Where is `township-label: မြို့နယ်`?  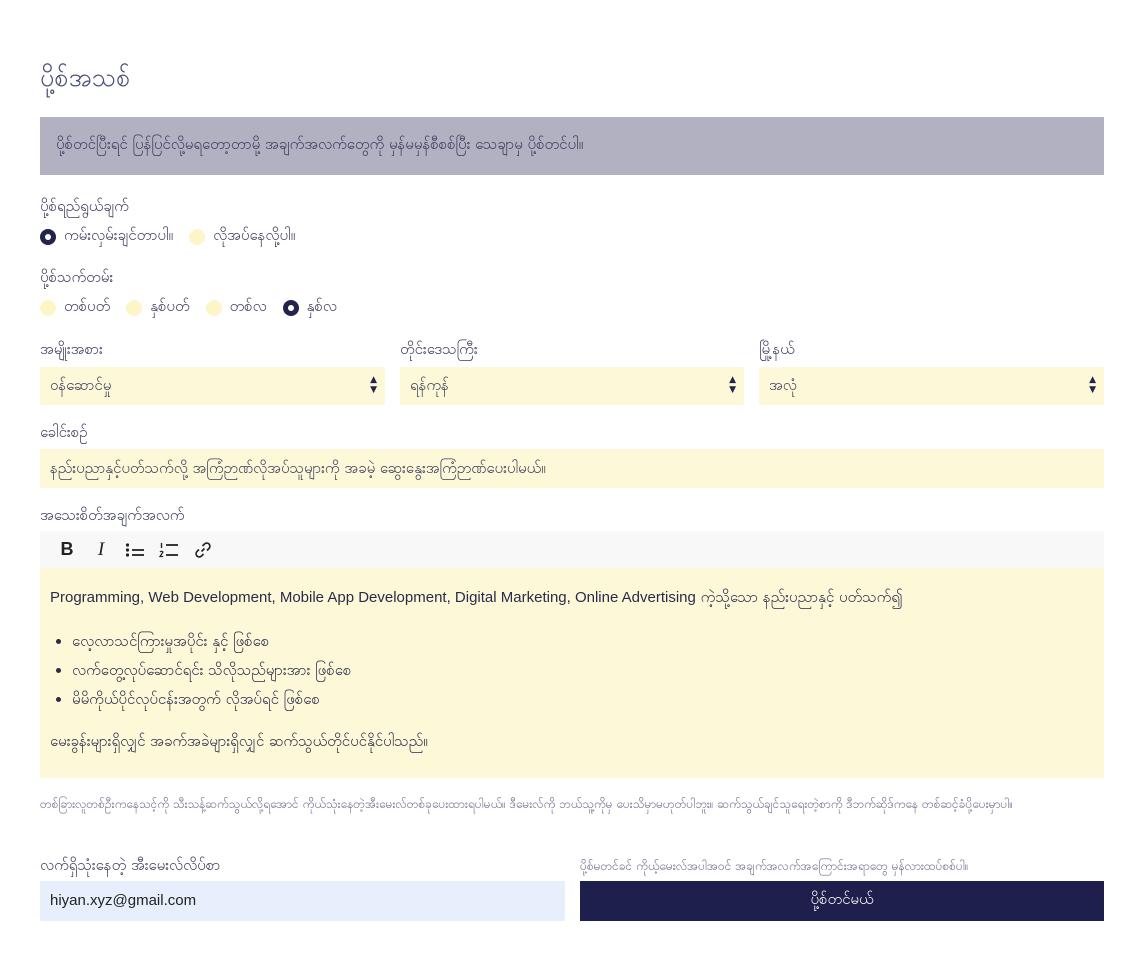 township-label: မြို့နယ် is located at coordinates (777, 349).